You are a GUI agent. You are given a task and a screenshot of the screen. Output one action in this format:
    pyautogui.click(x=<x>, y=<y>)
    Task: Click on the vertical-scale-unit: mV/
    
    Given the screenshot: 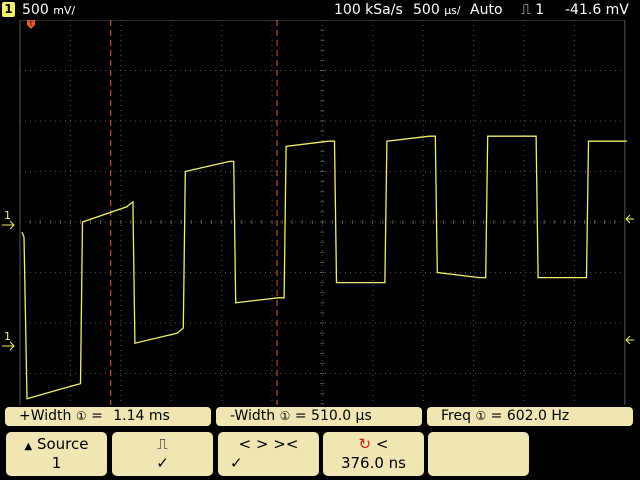 What is the action you would take?
    pyautogui.click(x=64, y=10)
    